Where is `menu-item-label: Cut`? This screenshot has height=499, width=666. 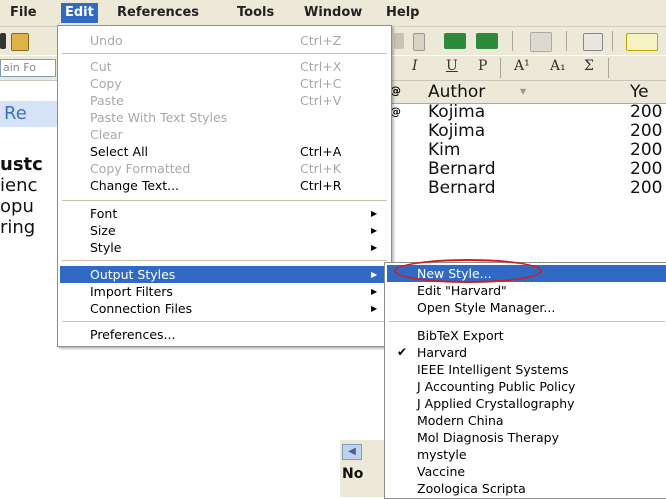
menu-item-label: Cut is located at coordinates (101, 66).